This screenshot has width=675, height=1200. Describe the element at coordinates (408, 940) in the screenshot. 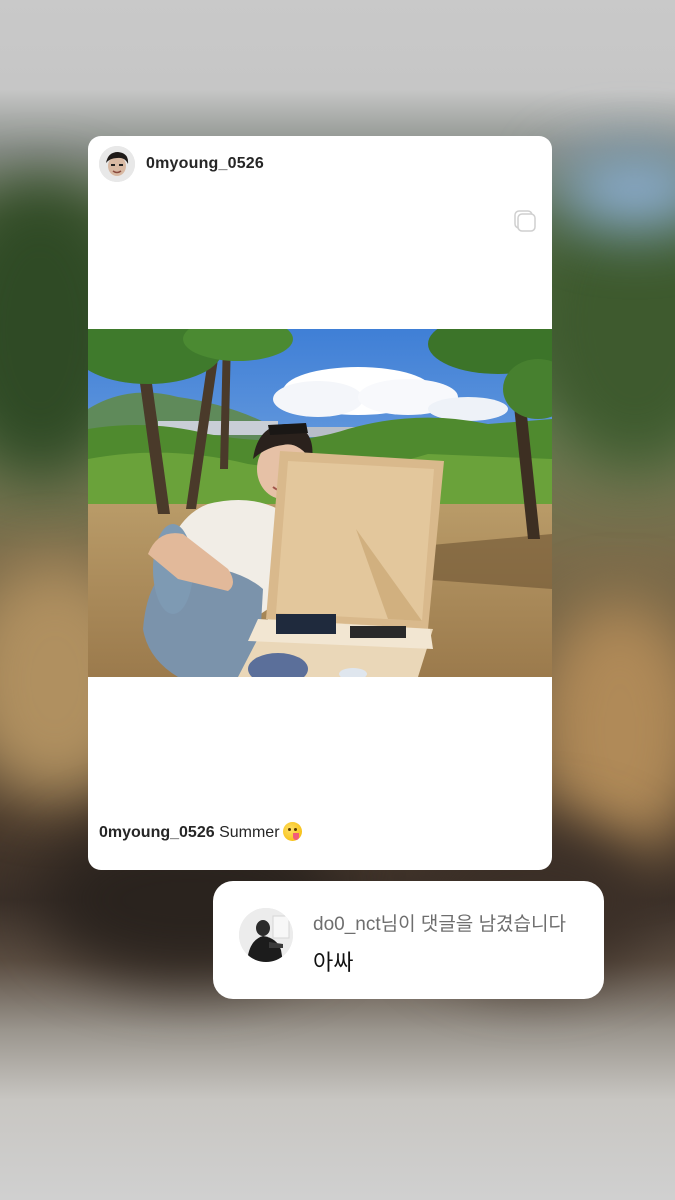

I see `comment-notification: do0_nct님이 댓글을 남겼습니다 아싸` at that location.